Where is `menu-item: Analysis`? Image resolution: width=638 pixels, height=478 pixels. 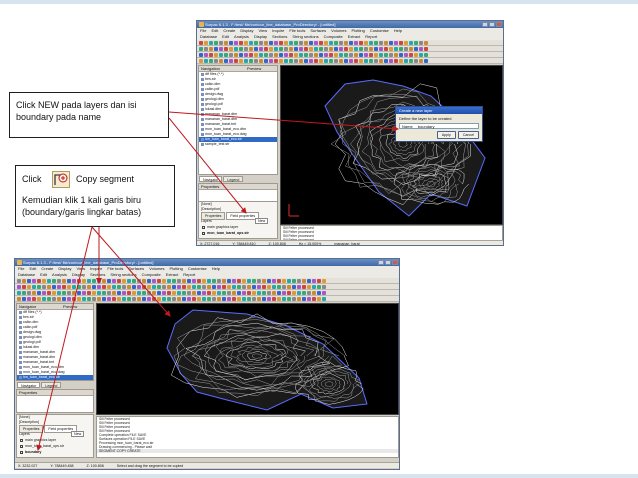
menu-item: Analysis is located at coordinates (241, 36).